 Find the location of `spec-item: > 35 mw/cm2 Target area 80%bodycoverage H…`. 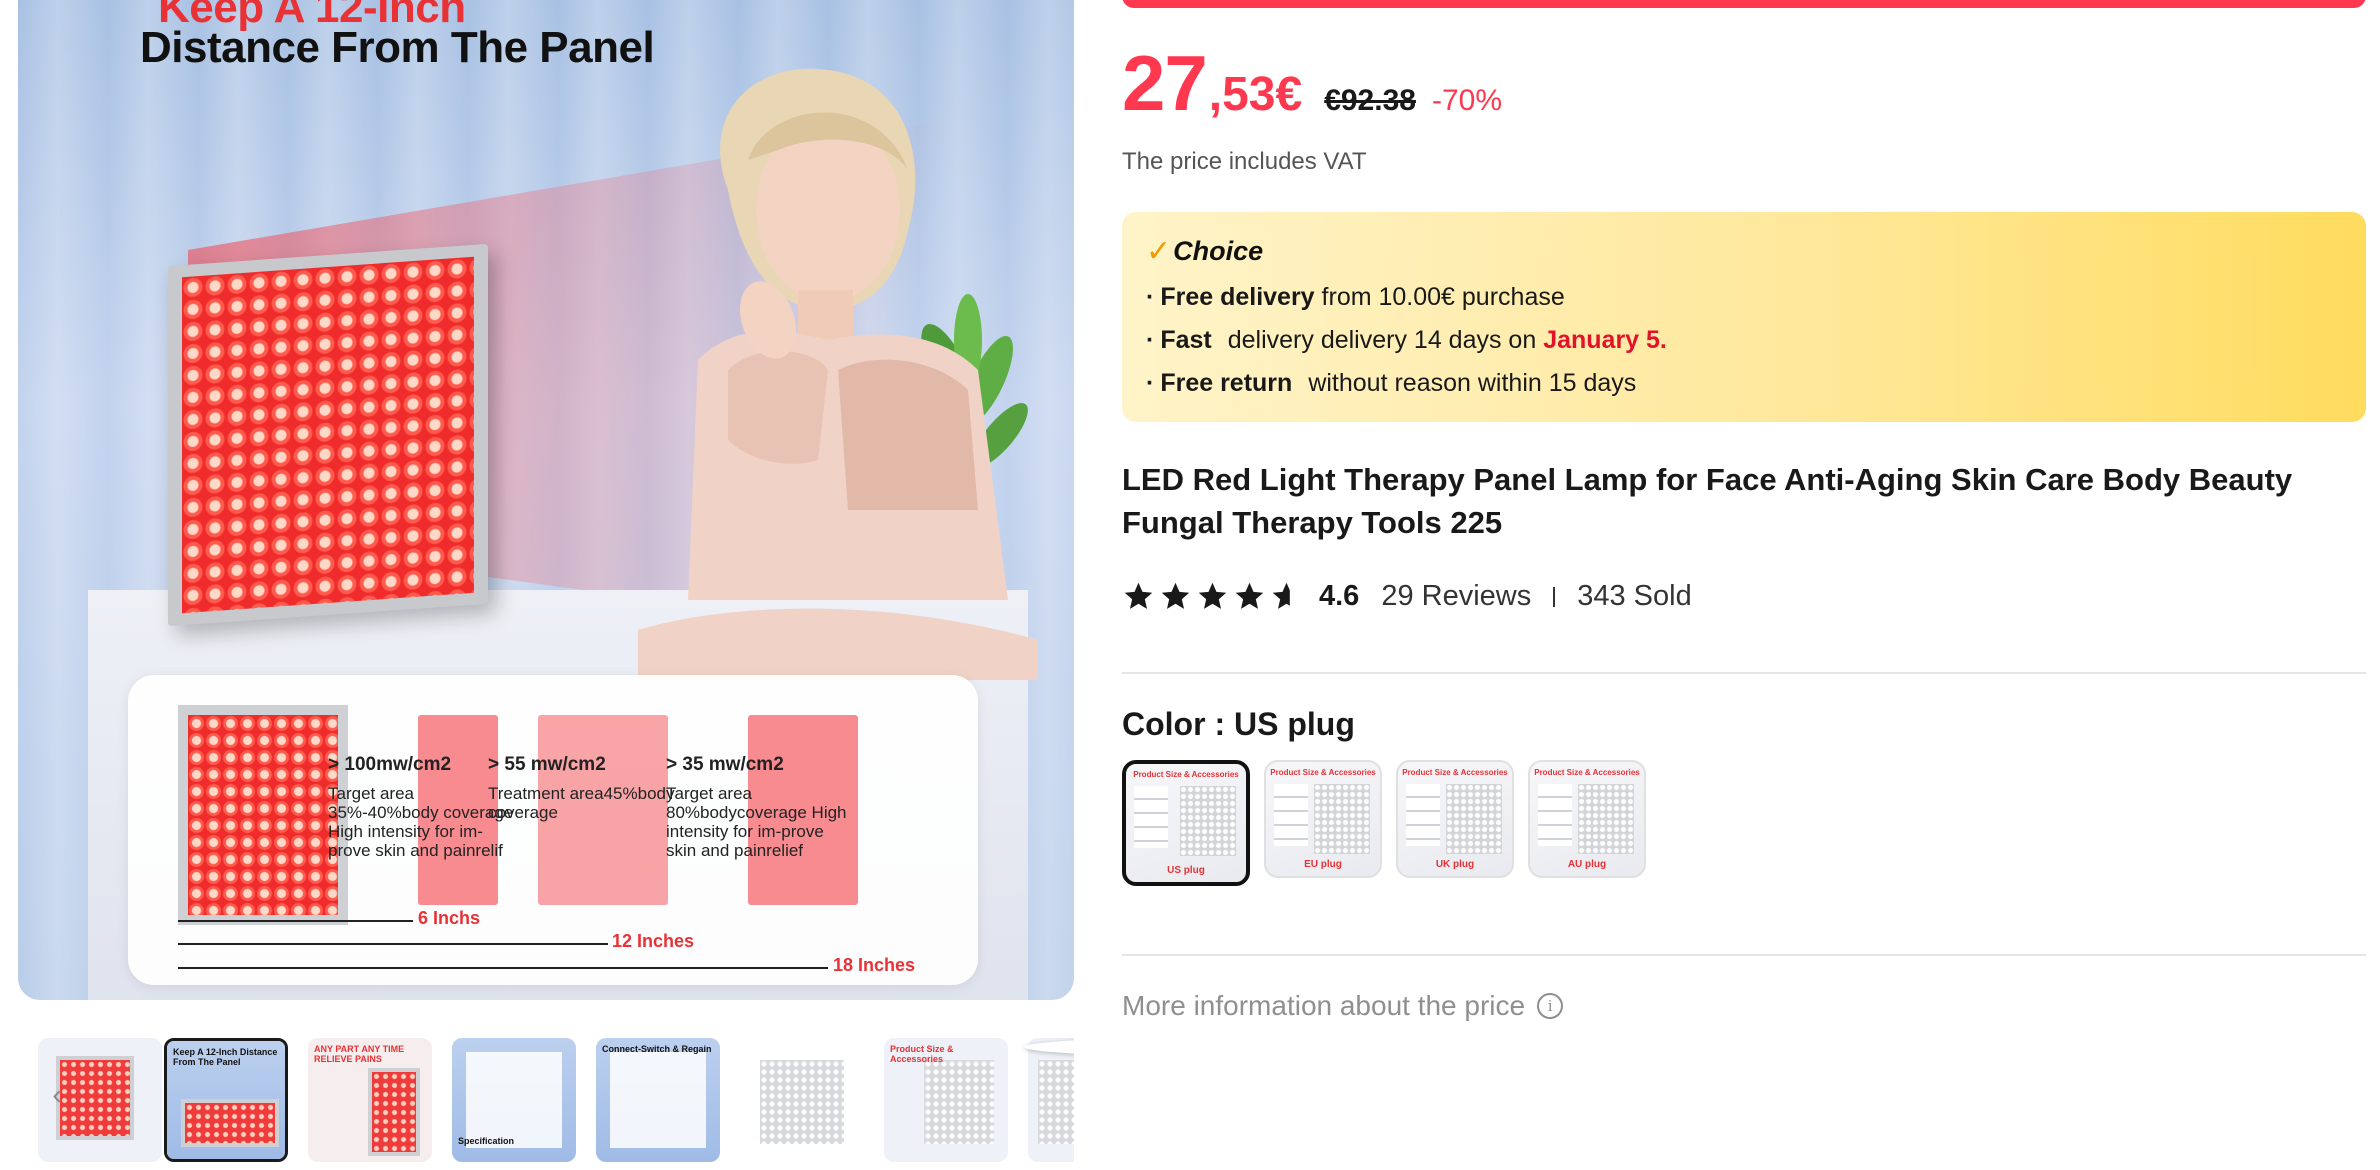

spec-item: > 35 mw/cm2 Target area 80%bodycoverage H… is located at coordinates (756, 807).